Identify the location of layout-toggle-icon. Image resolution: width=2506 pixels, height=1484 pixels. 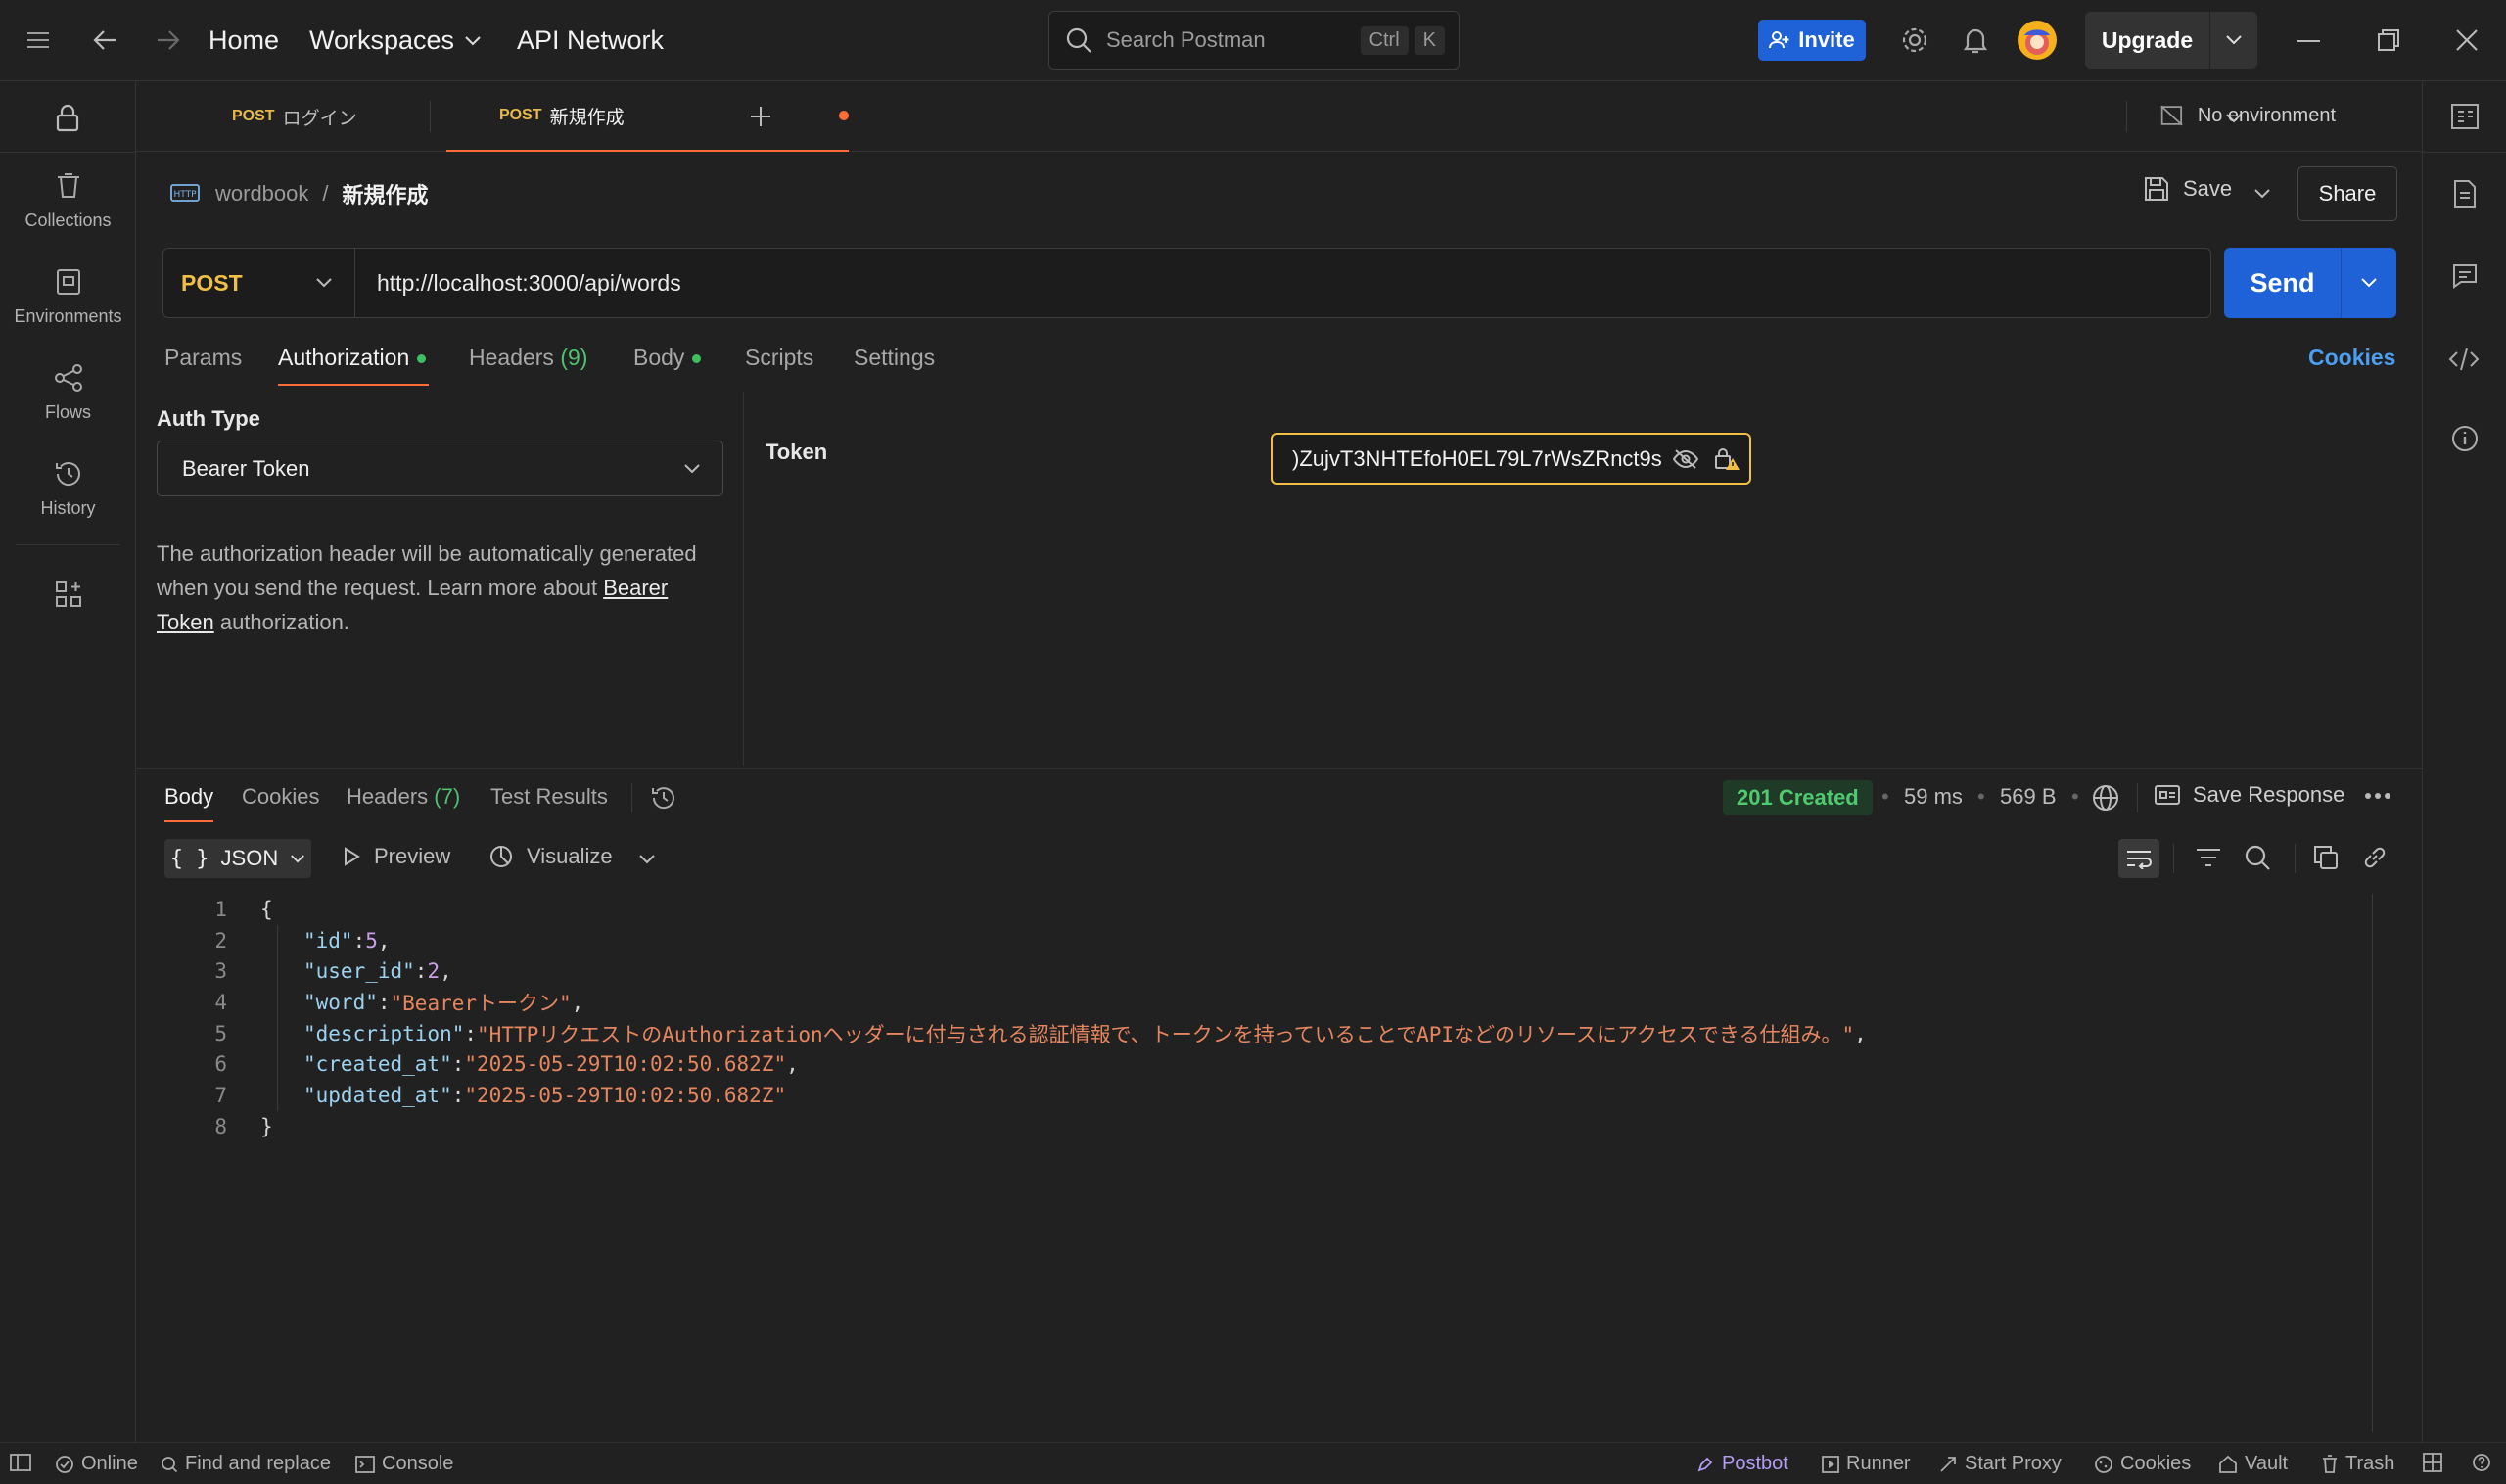
(2432, 1462).